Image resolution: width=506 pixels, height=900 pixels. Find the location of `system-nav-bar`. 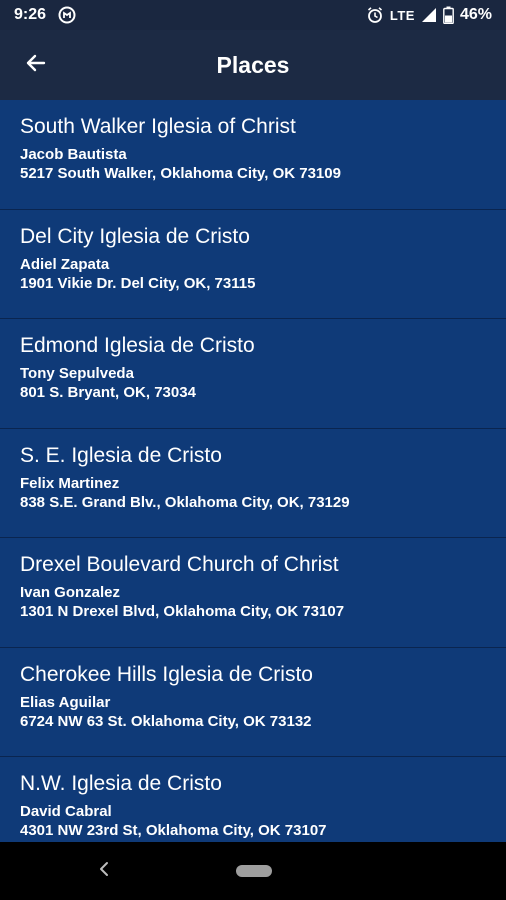

system-nav-bar is located at coordinates (253, 871).